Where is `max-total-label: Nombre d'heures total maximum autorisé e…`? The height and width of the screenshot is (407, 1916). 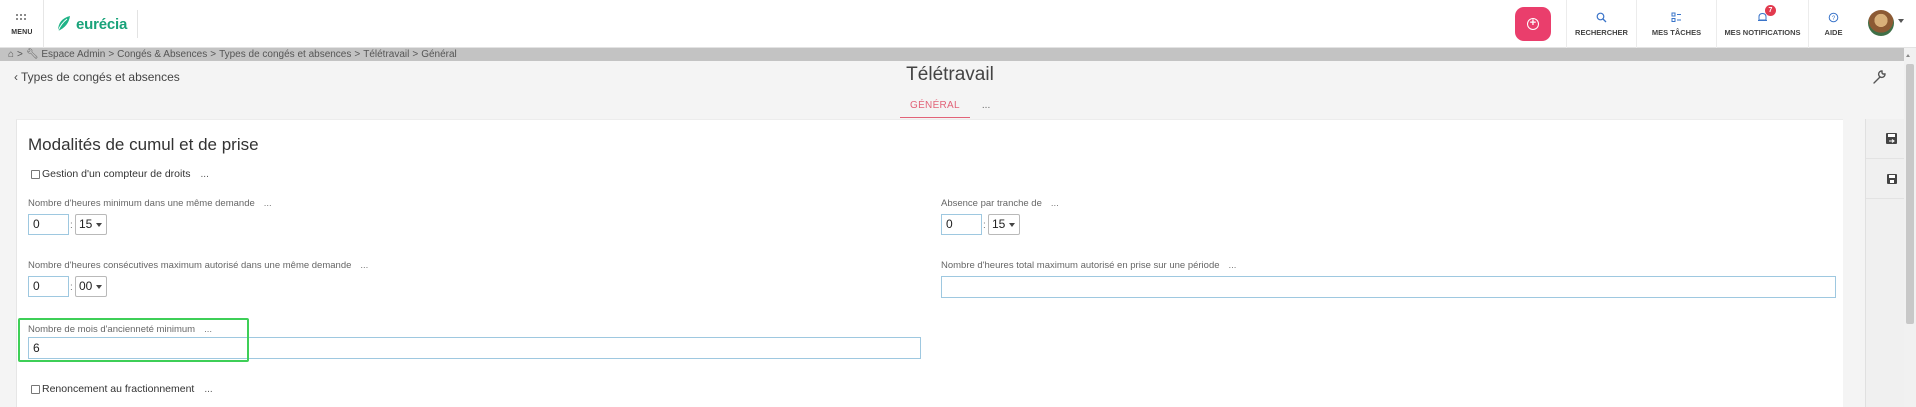
max-total-label: Nombre d'heures total maximum autorisé e… is located at coordinates (1088, 265).